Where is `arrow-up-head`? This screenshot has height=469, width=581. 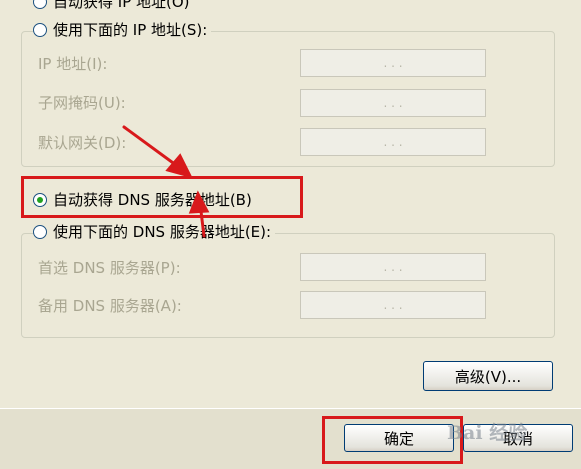
arrow-up-head is located at coordinates (199, 202).